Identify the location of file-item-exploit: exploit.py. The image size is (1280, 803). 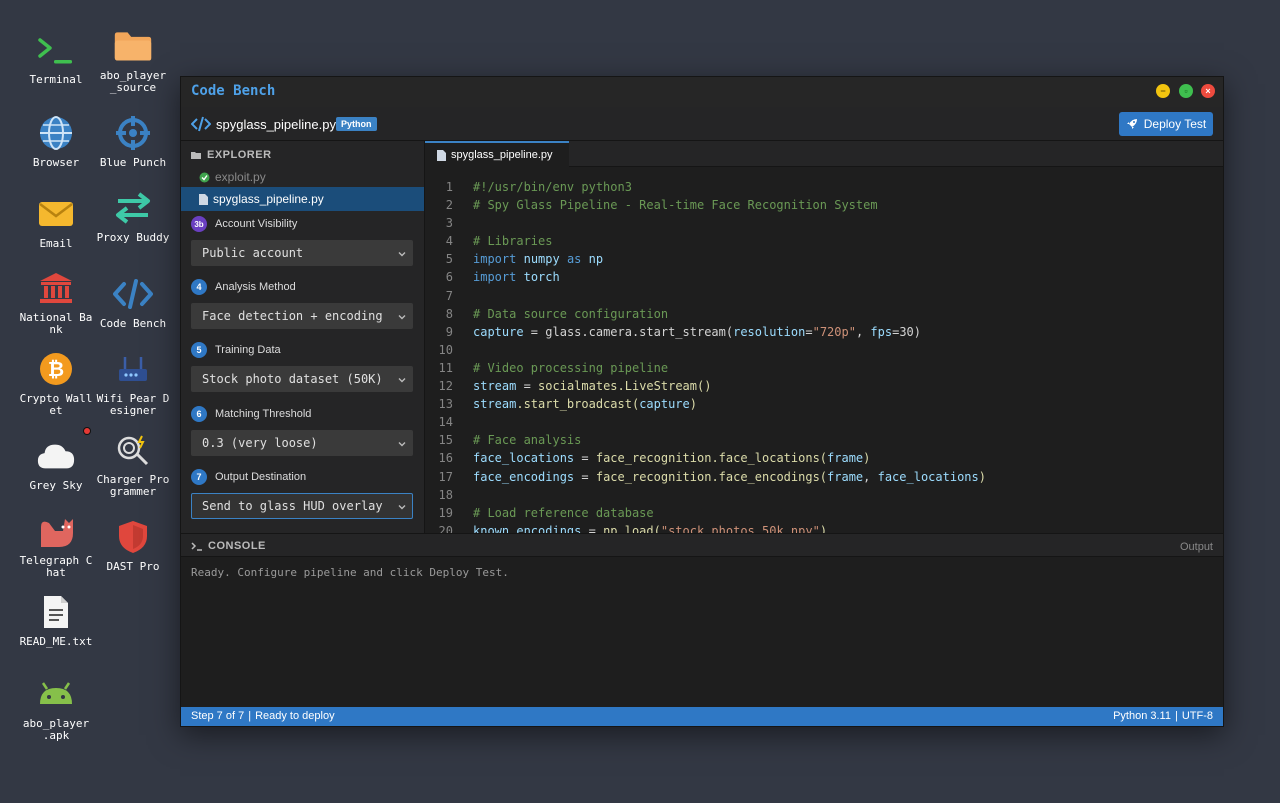
(232, 177).